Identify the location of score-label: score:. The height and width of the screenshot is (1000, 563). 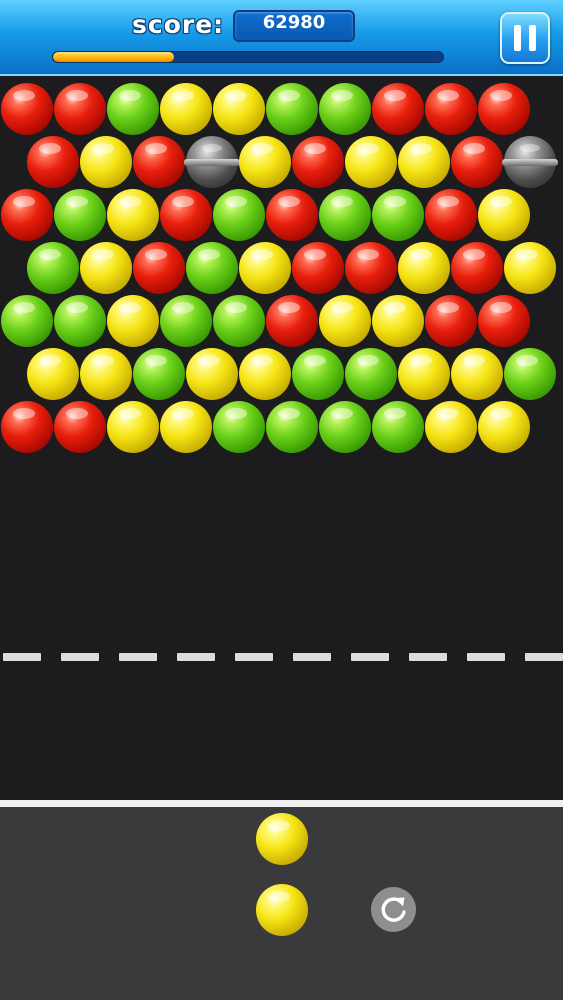
(178, 24).